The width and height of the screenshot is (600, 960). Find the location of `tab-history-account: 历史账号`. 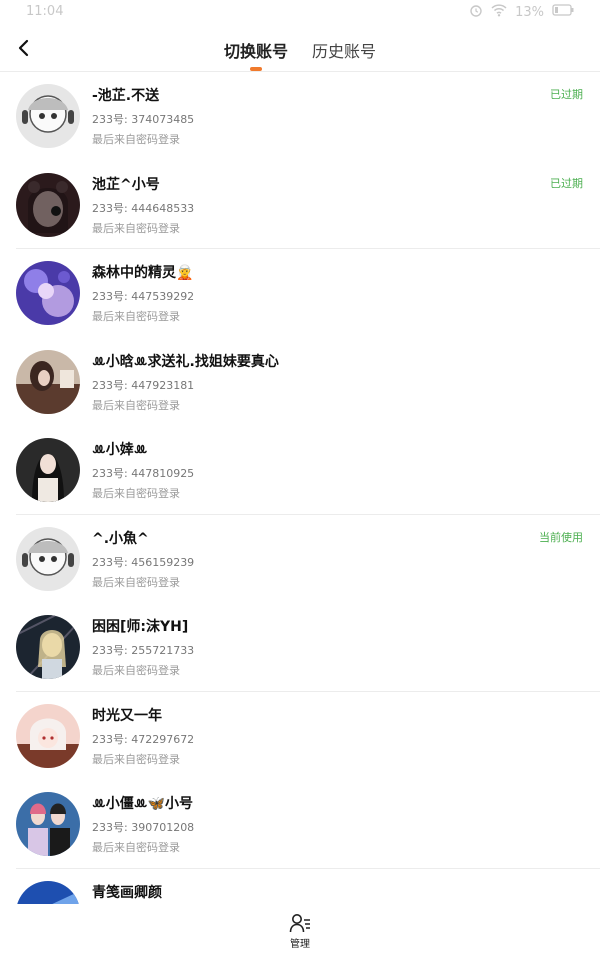

tab-history-account: 历史账号 is located at coordinates (344, 50).